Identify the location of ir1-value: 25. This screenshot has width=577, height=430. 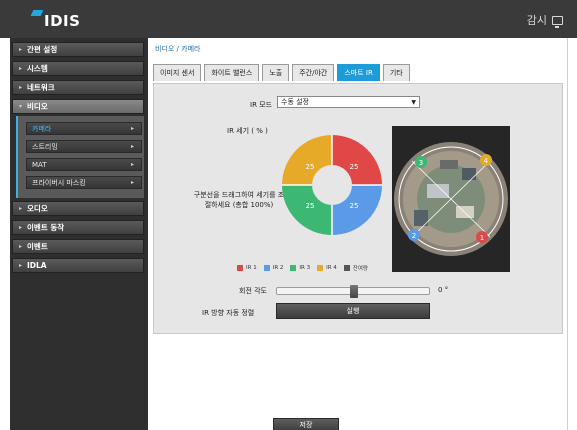
(354, 167).